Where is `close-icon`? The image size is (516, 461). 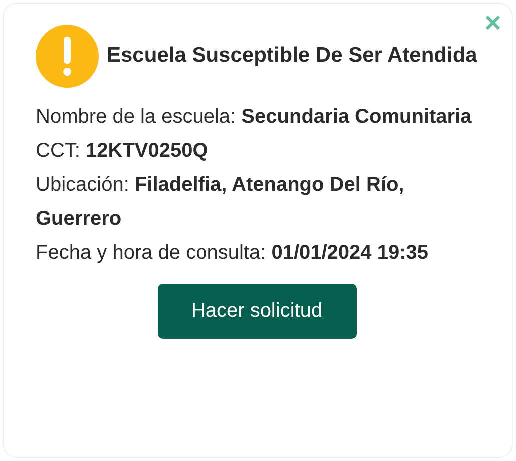
close-icon is located at coordinates (493, 23).